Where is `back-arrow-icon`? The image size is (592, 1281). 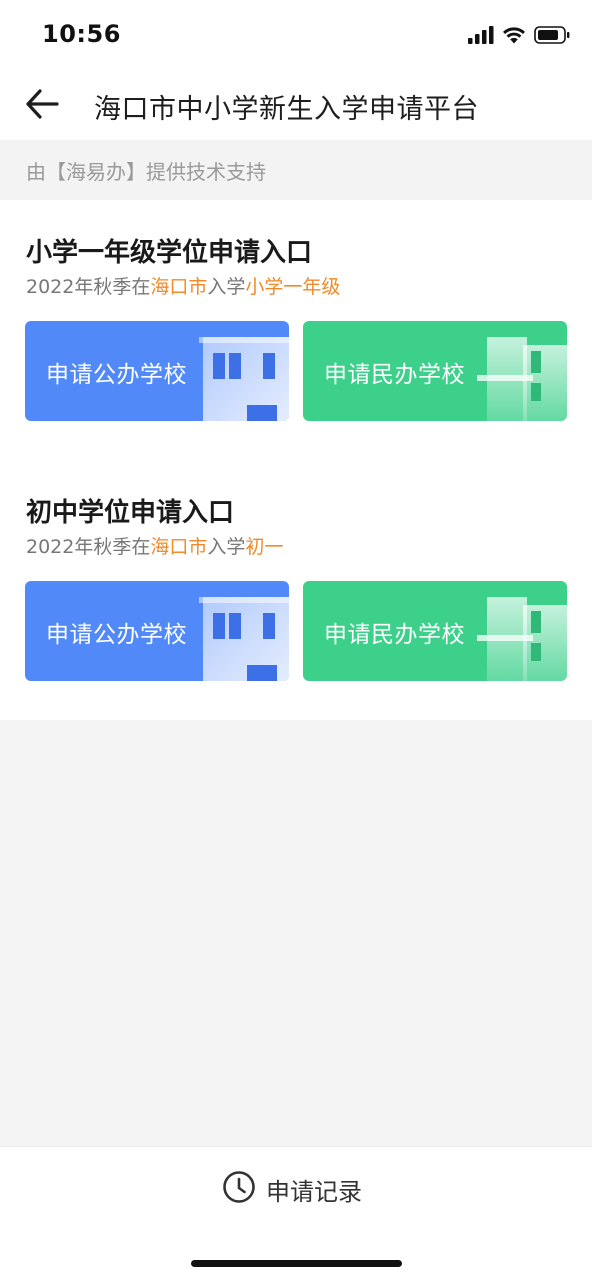 back-arrow-icon is located at coordinates (42, 106).